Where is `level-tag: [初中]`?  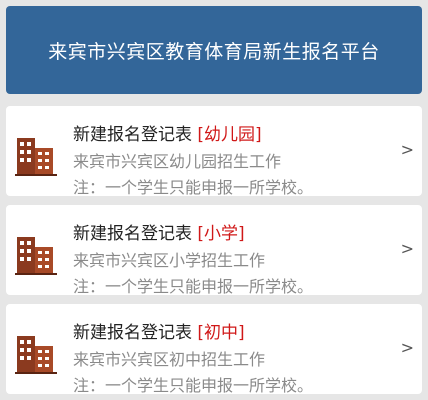 level-tag: [初中] is located at coordinates (221, 333).